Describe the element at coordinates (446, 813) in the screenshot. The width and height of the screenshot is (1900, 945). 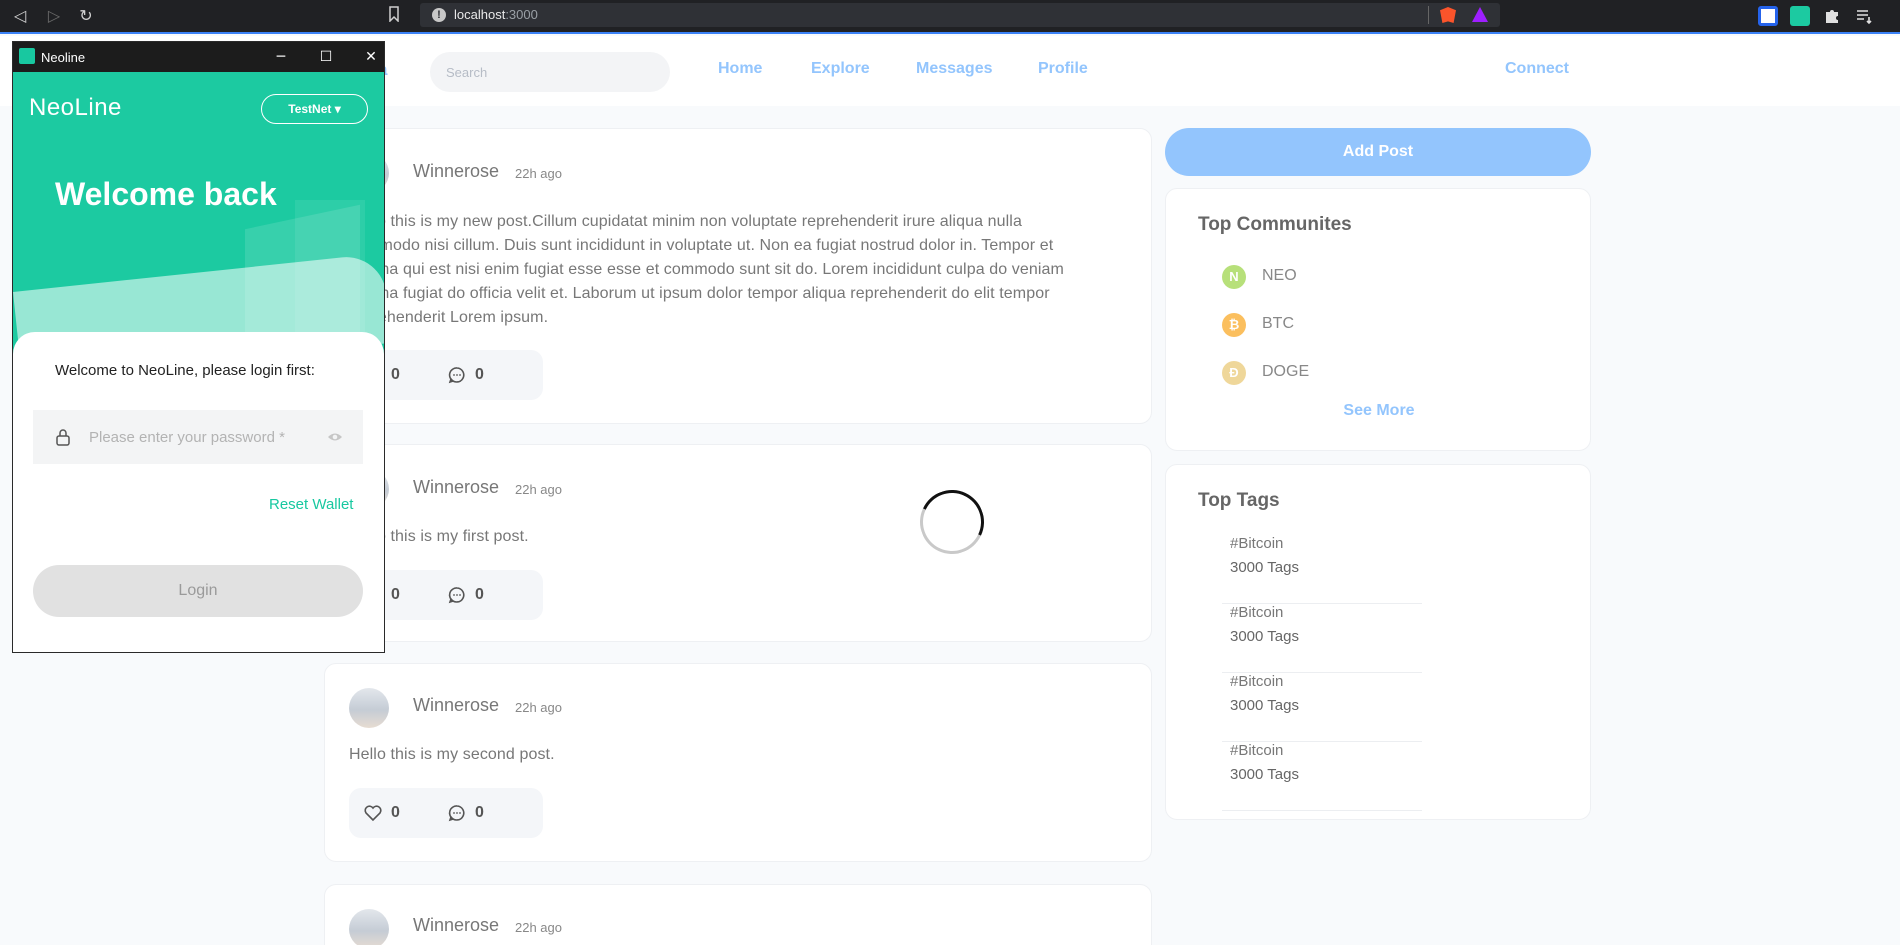
I see `post-actions: 0 0` at that location.